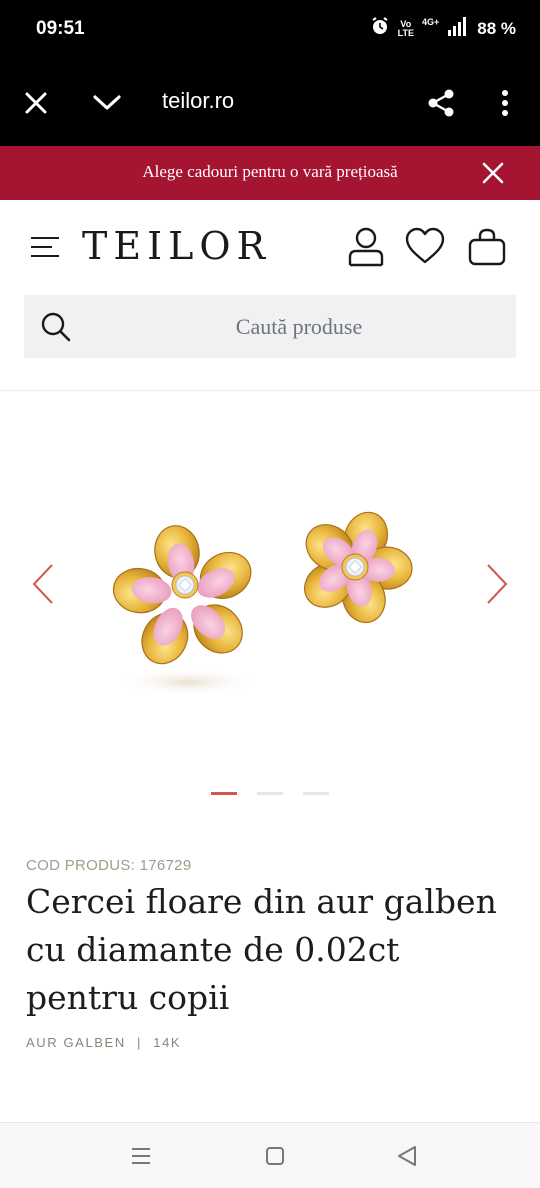 The height and width of the screenshot is (1188, 540). Describe the element at coordinates (458, 28) in the screenshot. I see `signal-icon` at that location.